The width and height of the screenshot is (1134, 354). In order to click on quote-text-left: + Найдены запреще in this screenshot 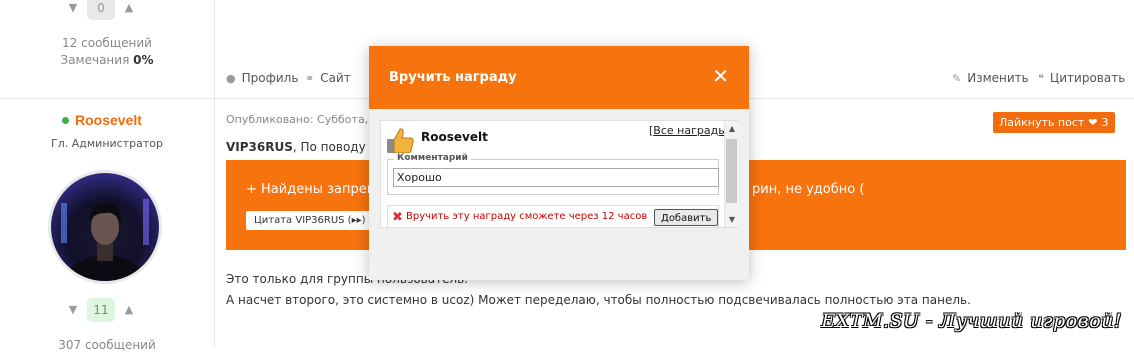, I will do `click(316, 189)`.